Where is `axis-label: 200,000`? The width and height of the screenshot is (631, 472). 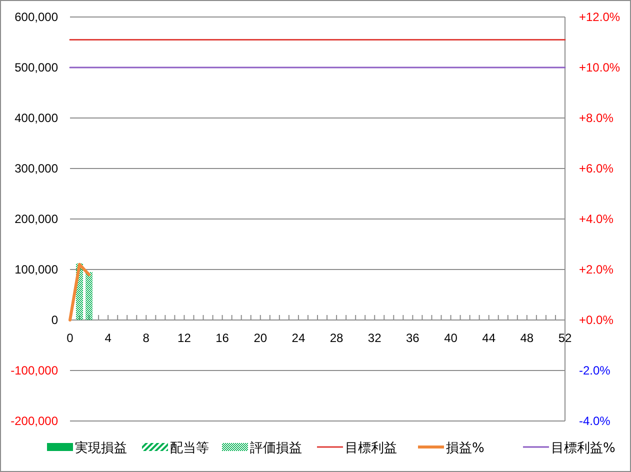
axis-label: 200,000 is located at coordinates (36, 219).